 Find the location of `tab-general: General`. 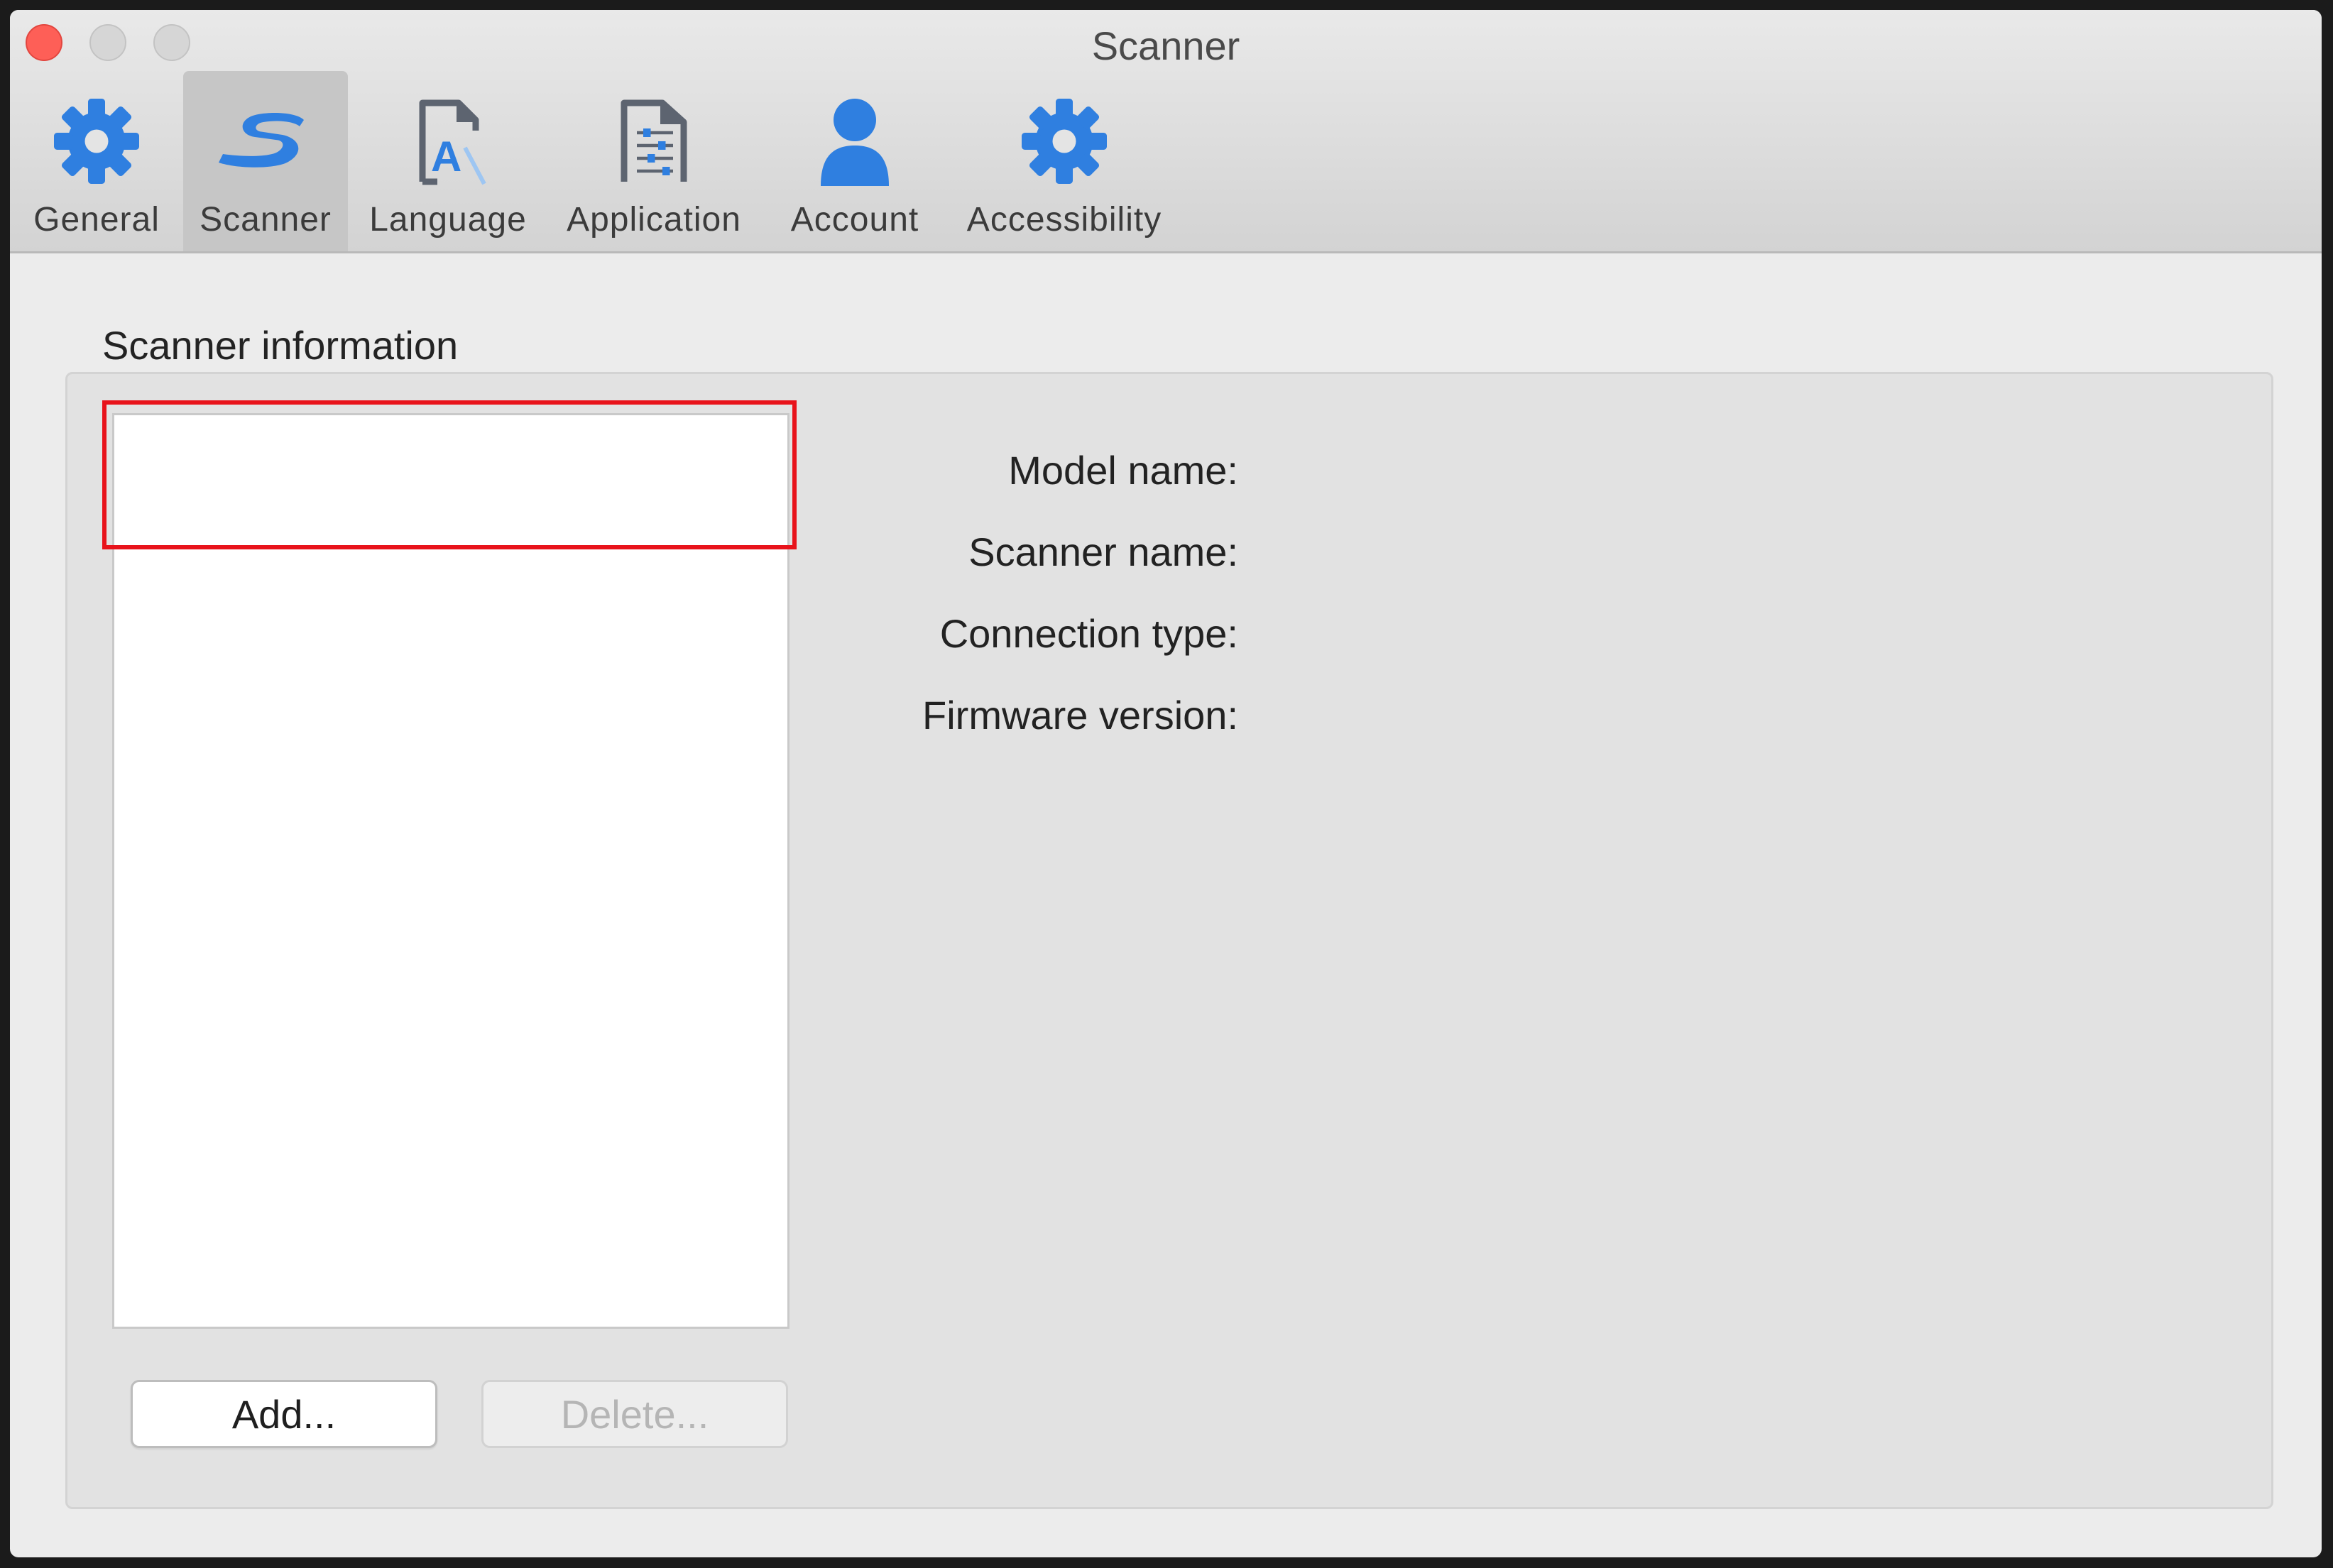

tab-general: General is located at coordinates (97, 161).